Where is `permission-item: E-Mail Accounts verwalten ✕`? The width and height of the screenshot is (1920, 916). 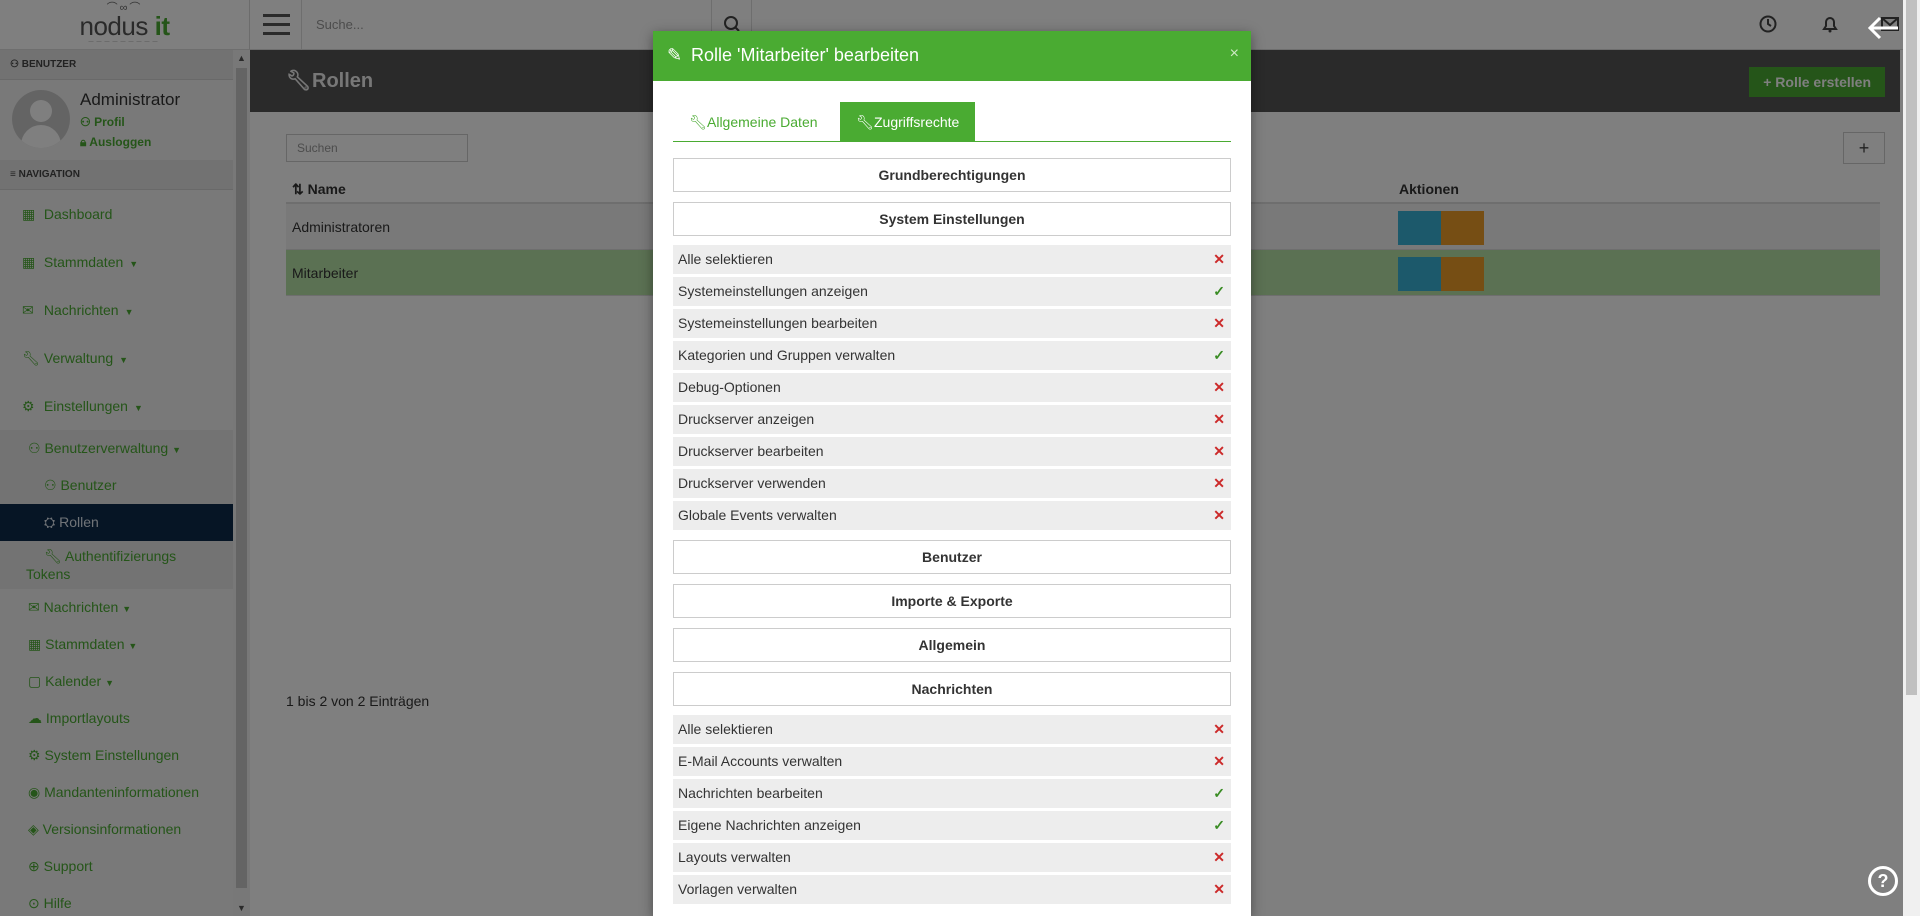 permission-item: E-Mail Accounts verwalten ✕ is located at coordinates (952, 761).